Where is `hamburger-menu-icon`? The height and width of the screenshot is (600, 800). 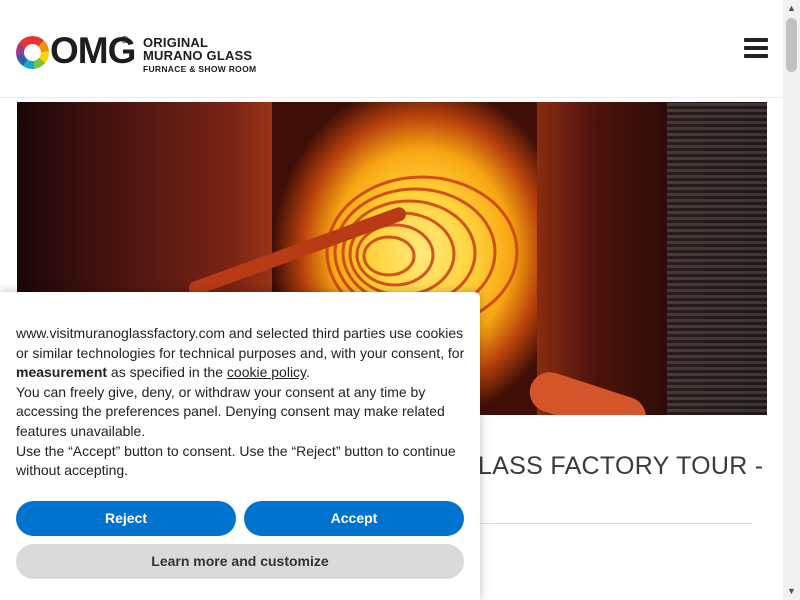 hamburger-menu-icon is located at coordinates (756, 48).